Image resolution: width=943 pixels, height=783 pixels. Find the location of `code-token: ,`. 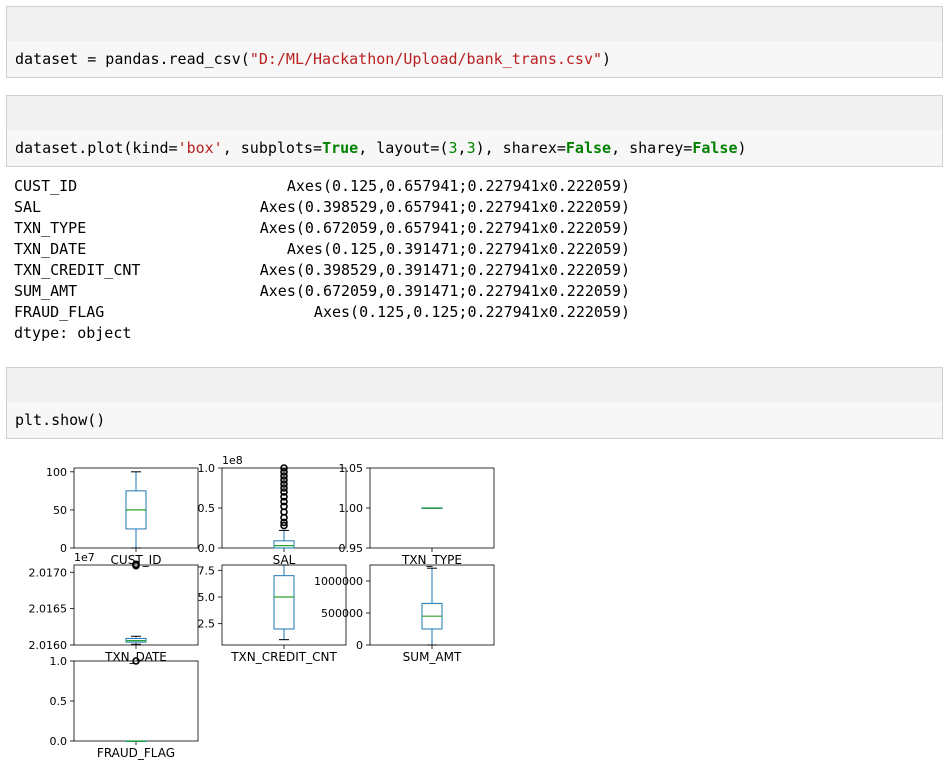

code-token: , is located at coordinates (462, 148).